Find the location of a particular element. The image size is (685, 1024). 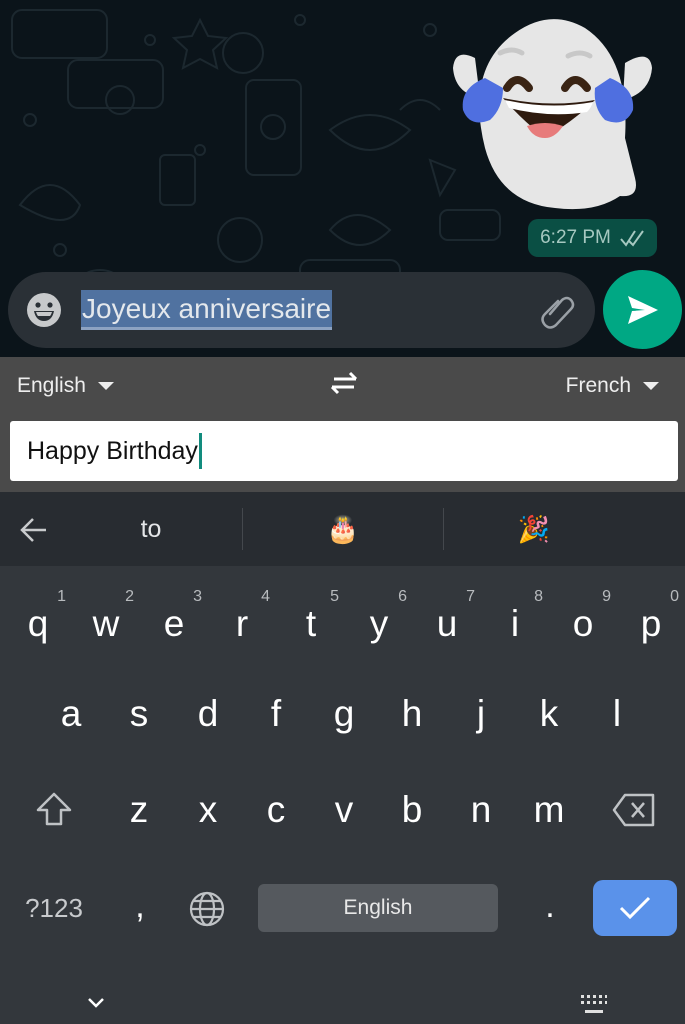

key-r: r4 is located at coordinates (242, 624).